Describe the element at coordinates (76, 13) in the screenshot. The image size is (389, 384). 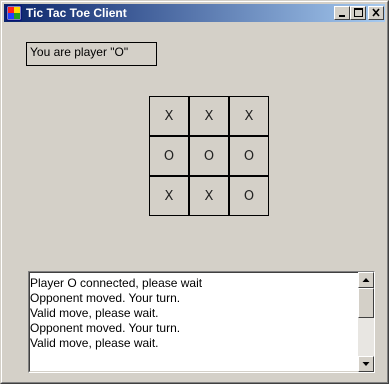
I see `window-title: Tic Tac Toe Client` at that location.